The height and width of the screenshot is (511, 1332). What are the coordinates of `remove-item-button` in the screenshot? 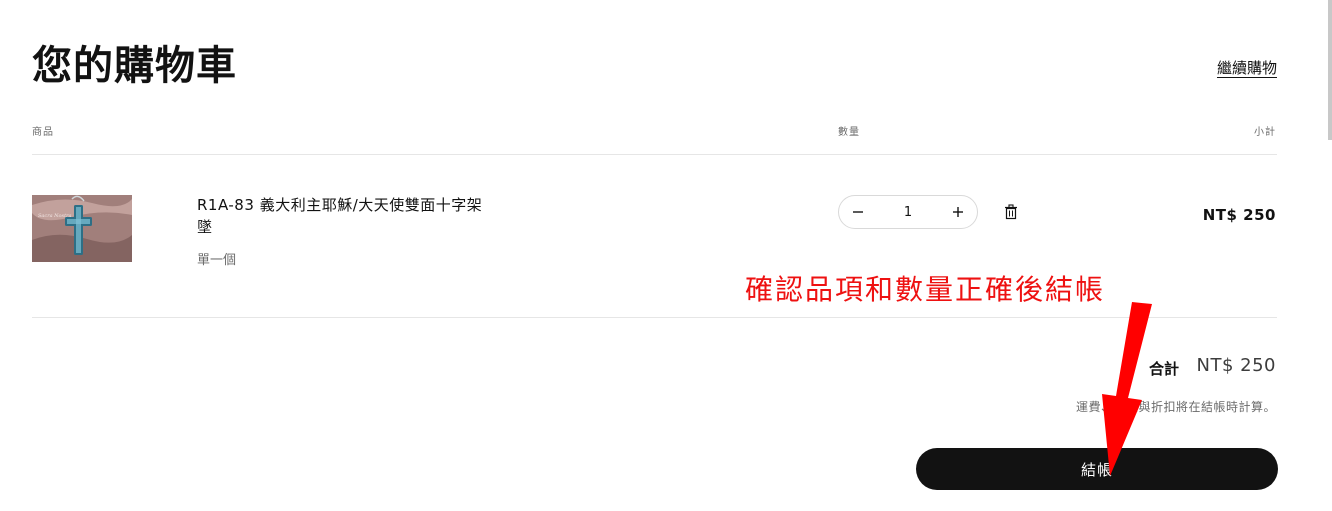 It's located at (1011, 212).